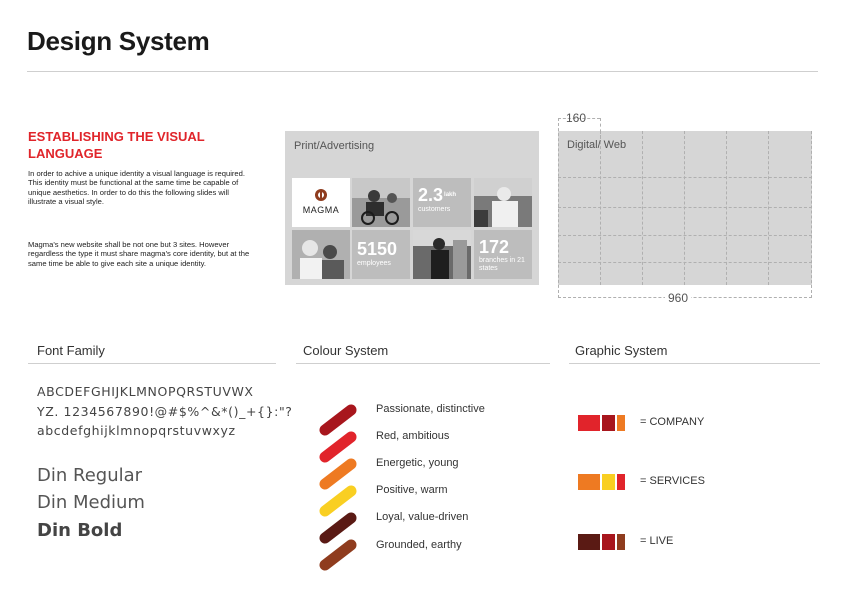 The width and height of the screenshot is (843, 596). What do you see at coordinates (71, 350) in the screenshot?
I see `font-family-heading: Font Family` at bounding box center [71, 350].